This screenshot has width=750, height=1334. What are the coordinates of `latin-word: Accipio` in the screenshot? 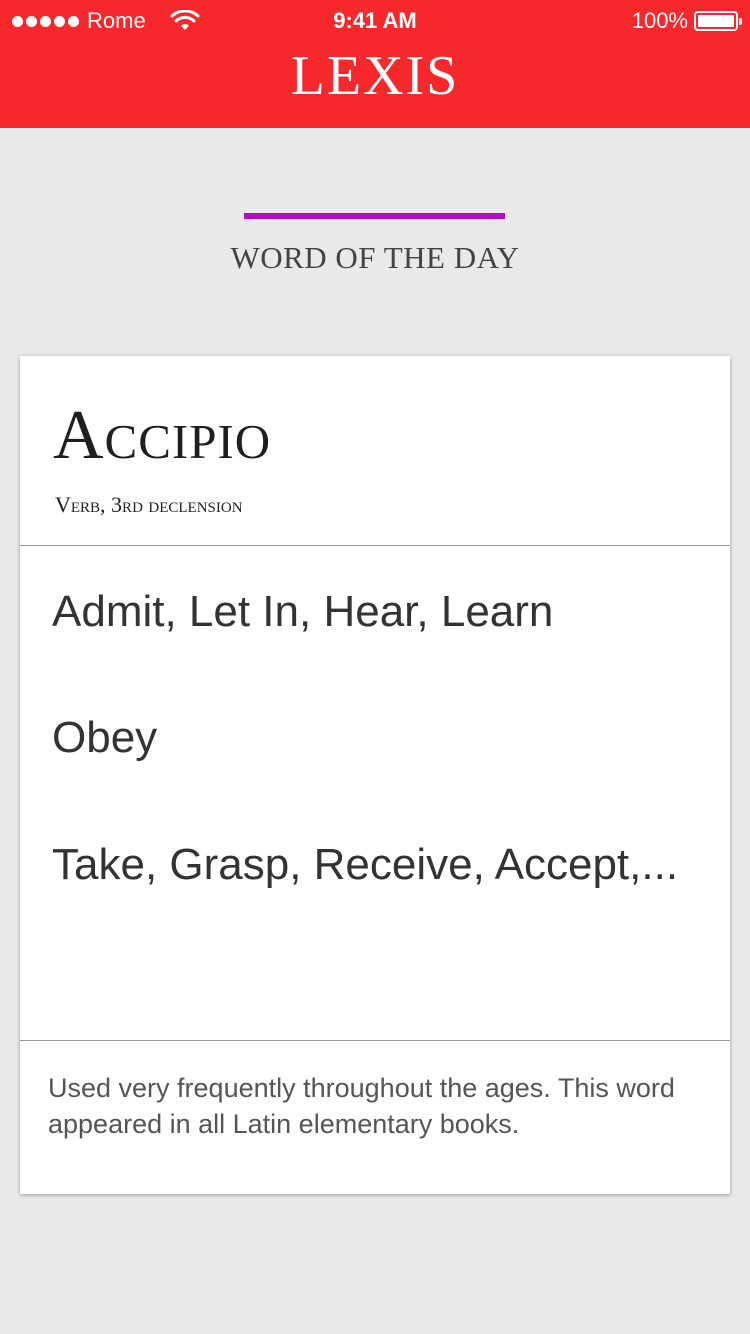 It's located at (162, 435).